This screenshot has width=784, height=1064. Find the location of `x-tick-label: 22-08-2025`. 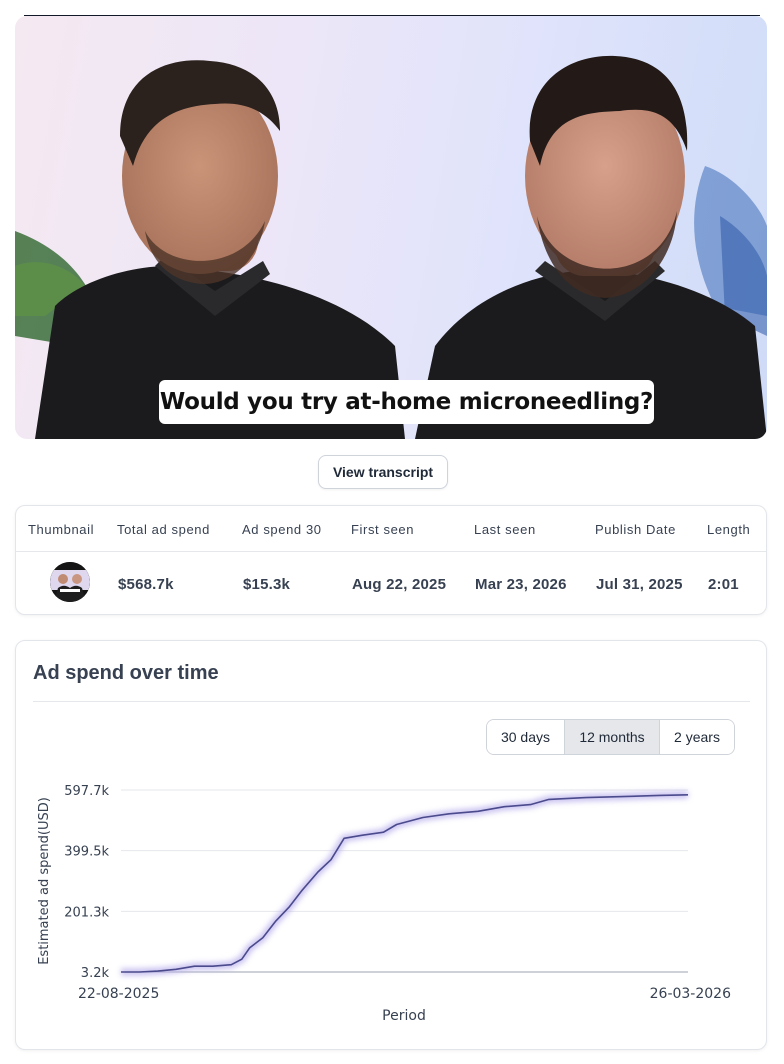

x-tick-label: 22-08-2025 is located at coordinates (118, 994).